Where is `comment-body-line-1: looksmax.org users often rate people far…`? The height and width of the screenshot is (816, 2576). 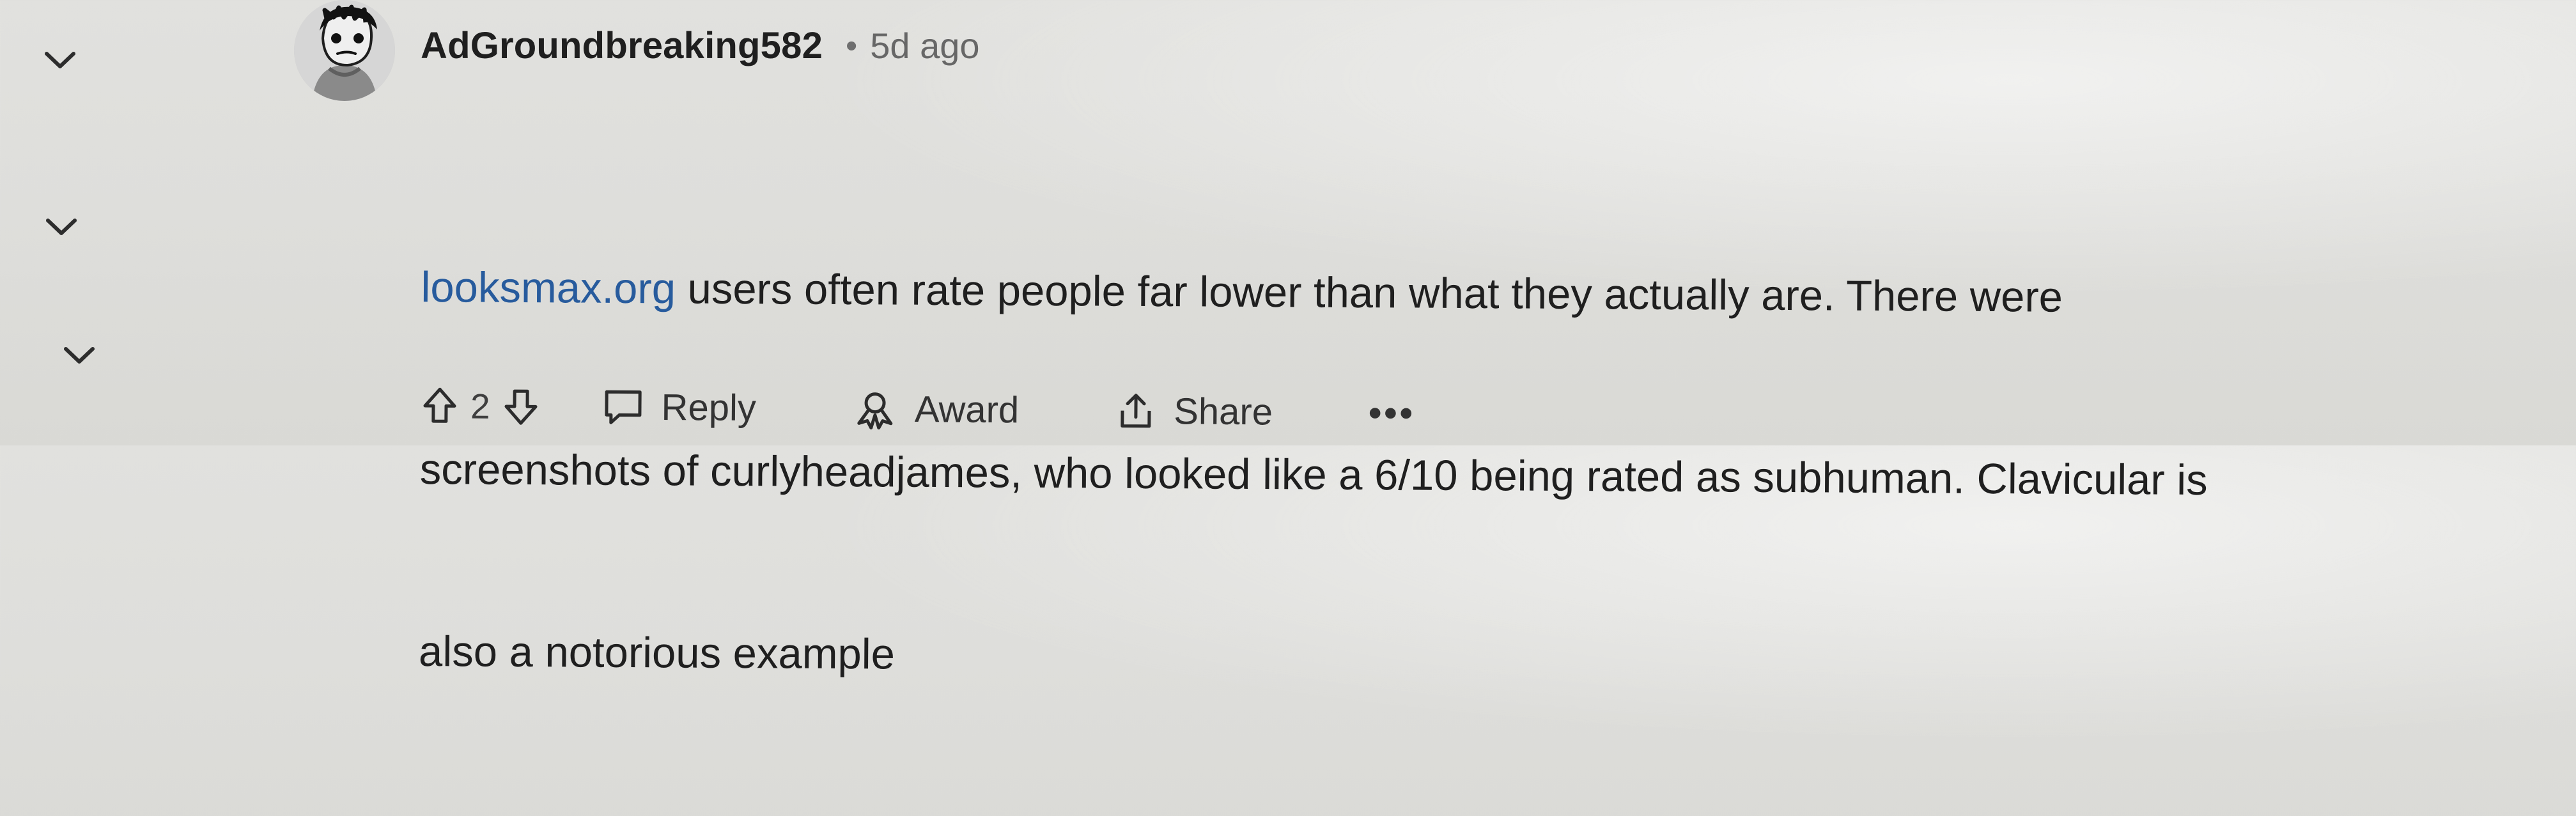 comment-body-line-1: looksmax.org users often rate people far… is located at coordinates (1453, 293).